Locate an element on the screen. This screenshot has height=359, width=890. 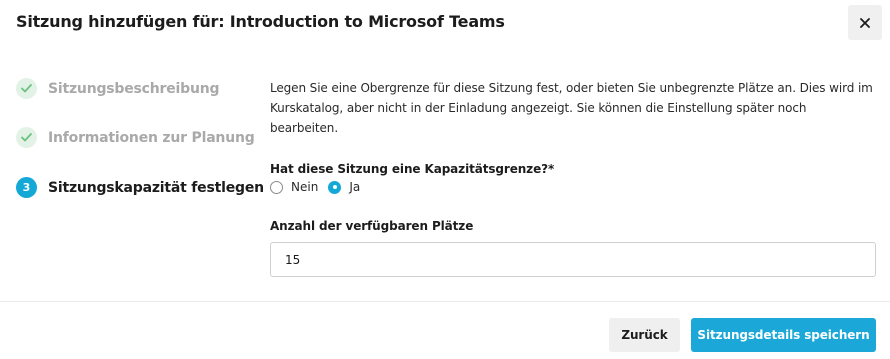
step-scheduling-info: Informationen zur Planung is located at coordinates (136, 137).